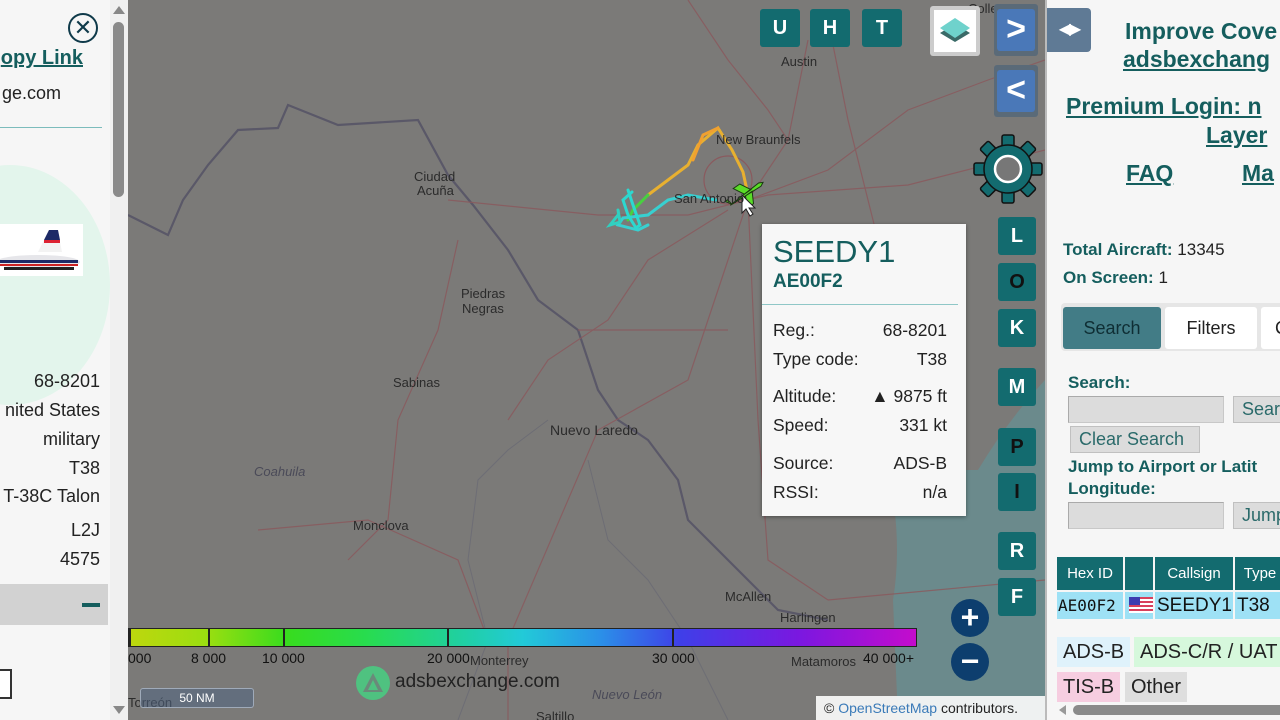 The image size is (1280, 720). I want to click on popup-value: ADS-B, so click(920, 463).